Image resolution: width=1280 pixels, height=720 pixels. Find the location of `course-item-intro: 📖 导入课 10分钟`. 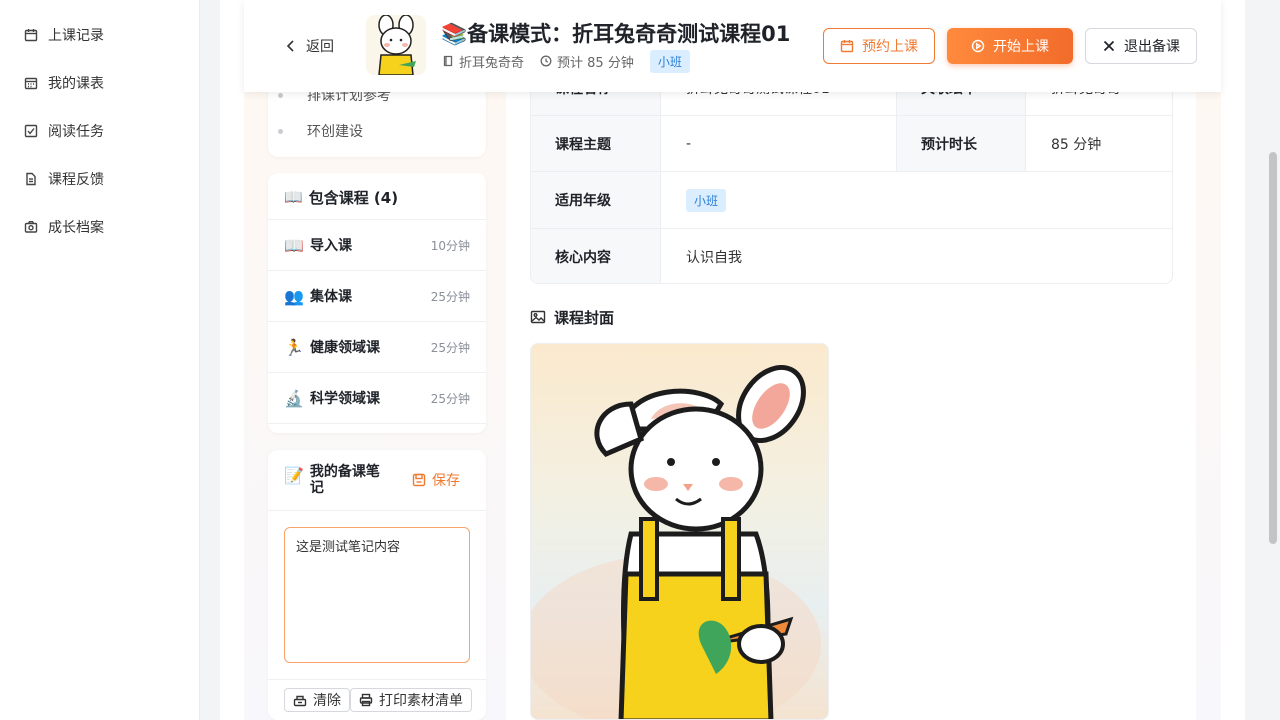

course-item-intro: 📖 导入课 10分钟 is located at coordinates (377, 245).